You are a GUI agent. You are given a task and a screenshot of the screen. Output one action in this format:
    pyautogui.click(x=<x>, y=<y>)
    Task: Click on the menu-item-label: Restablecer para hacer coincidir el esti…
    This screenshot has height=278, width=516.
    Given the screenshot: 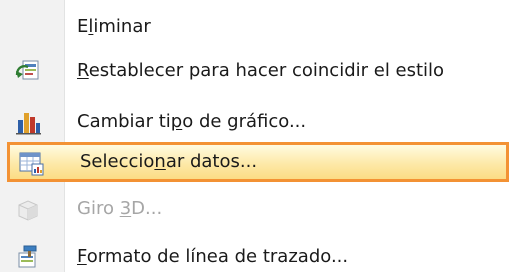 What is the action you would take?
    pyautogui.click(x=261, y=70)
    